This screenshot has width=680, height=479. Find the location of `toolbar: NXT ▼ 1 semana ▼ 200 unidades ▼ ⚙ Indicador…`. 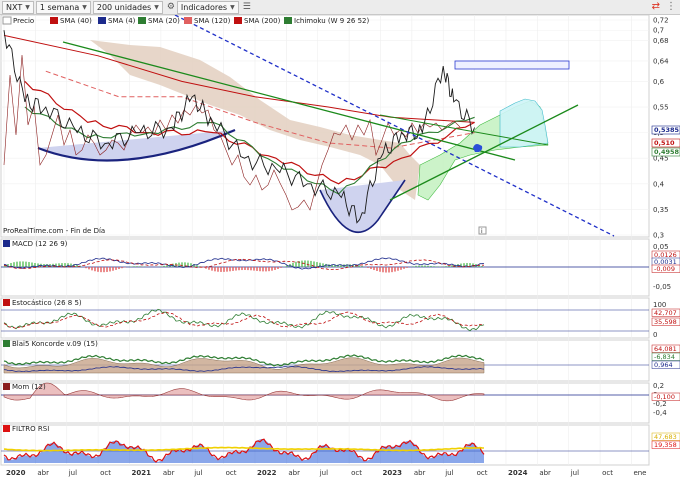

toolbar: NXT ▼ 1 semana ▼ 200 unidades ▼ ⚙ Indicador… is located at coordinates (340, 7).